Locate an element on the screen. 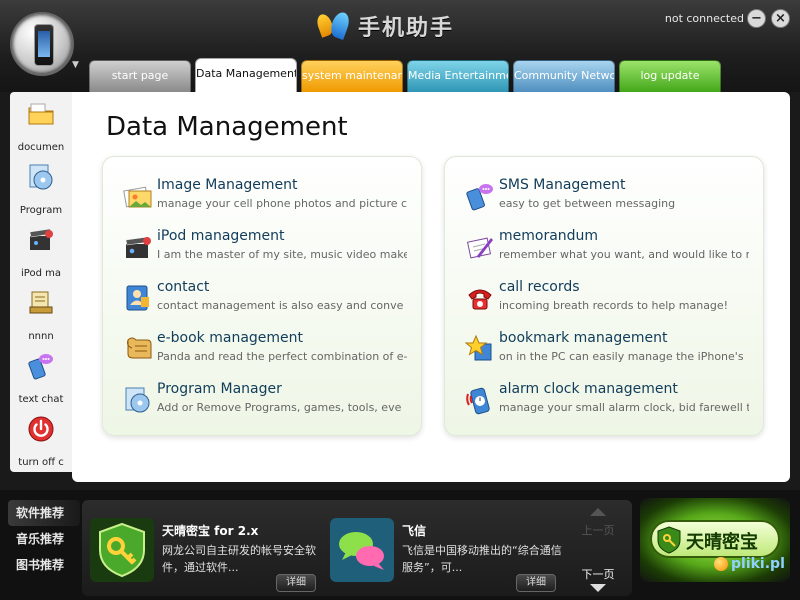 This screenshot has width=800, height=600. promo-title: 天晴密宝 for 2.x is located at coordinates (210, 531).